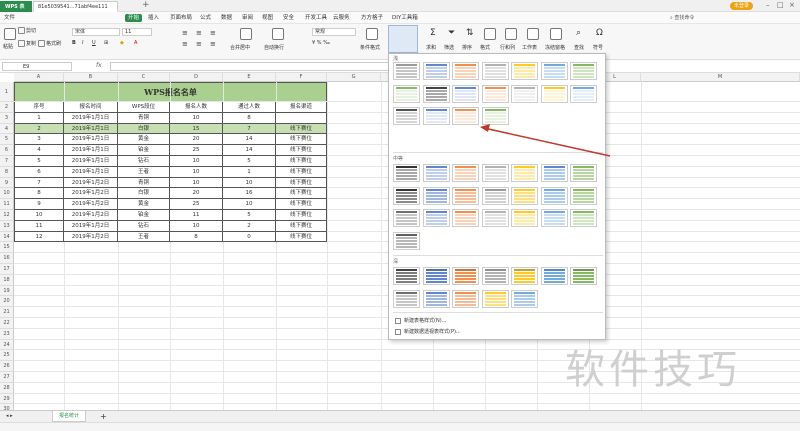 This screenshot has width=800, height=431. What do you see at coordinates (599, 33) in the screenshot?
I see `symbol-icon: Ω` at bounding box center [599, 33].